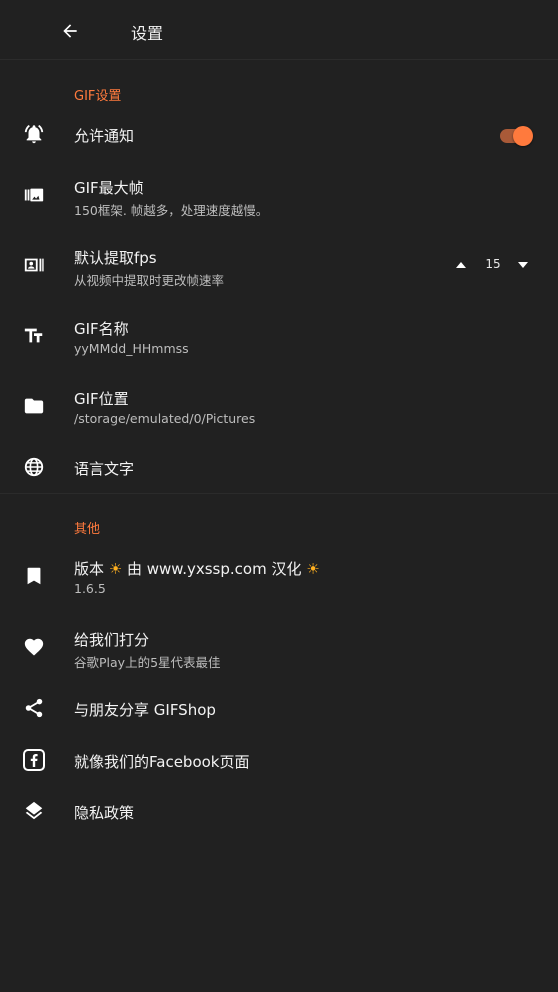 Image resolution: width=558 pixels, height=992 pixels. Describe the element at coordinates (101, 399) in the screenshot. I see `setting-title: GIF位置` at that location.